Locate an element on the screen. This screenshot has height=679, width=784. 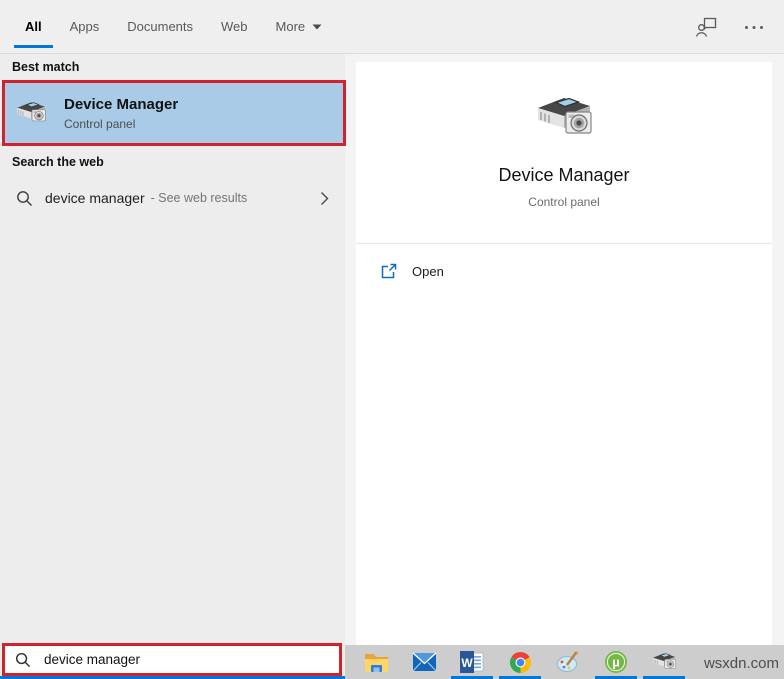
web-suggestion-query: device manager is located at coordinates (95, 198).